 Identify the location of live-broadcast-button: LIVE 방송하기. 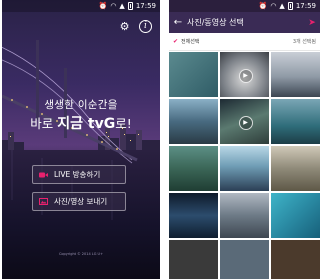
(79, 174).